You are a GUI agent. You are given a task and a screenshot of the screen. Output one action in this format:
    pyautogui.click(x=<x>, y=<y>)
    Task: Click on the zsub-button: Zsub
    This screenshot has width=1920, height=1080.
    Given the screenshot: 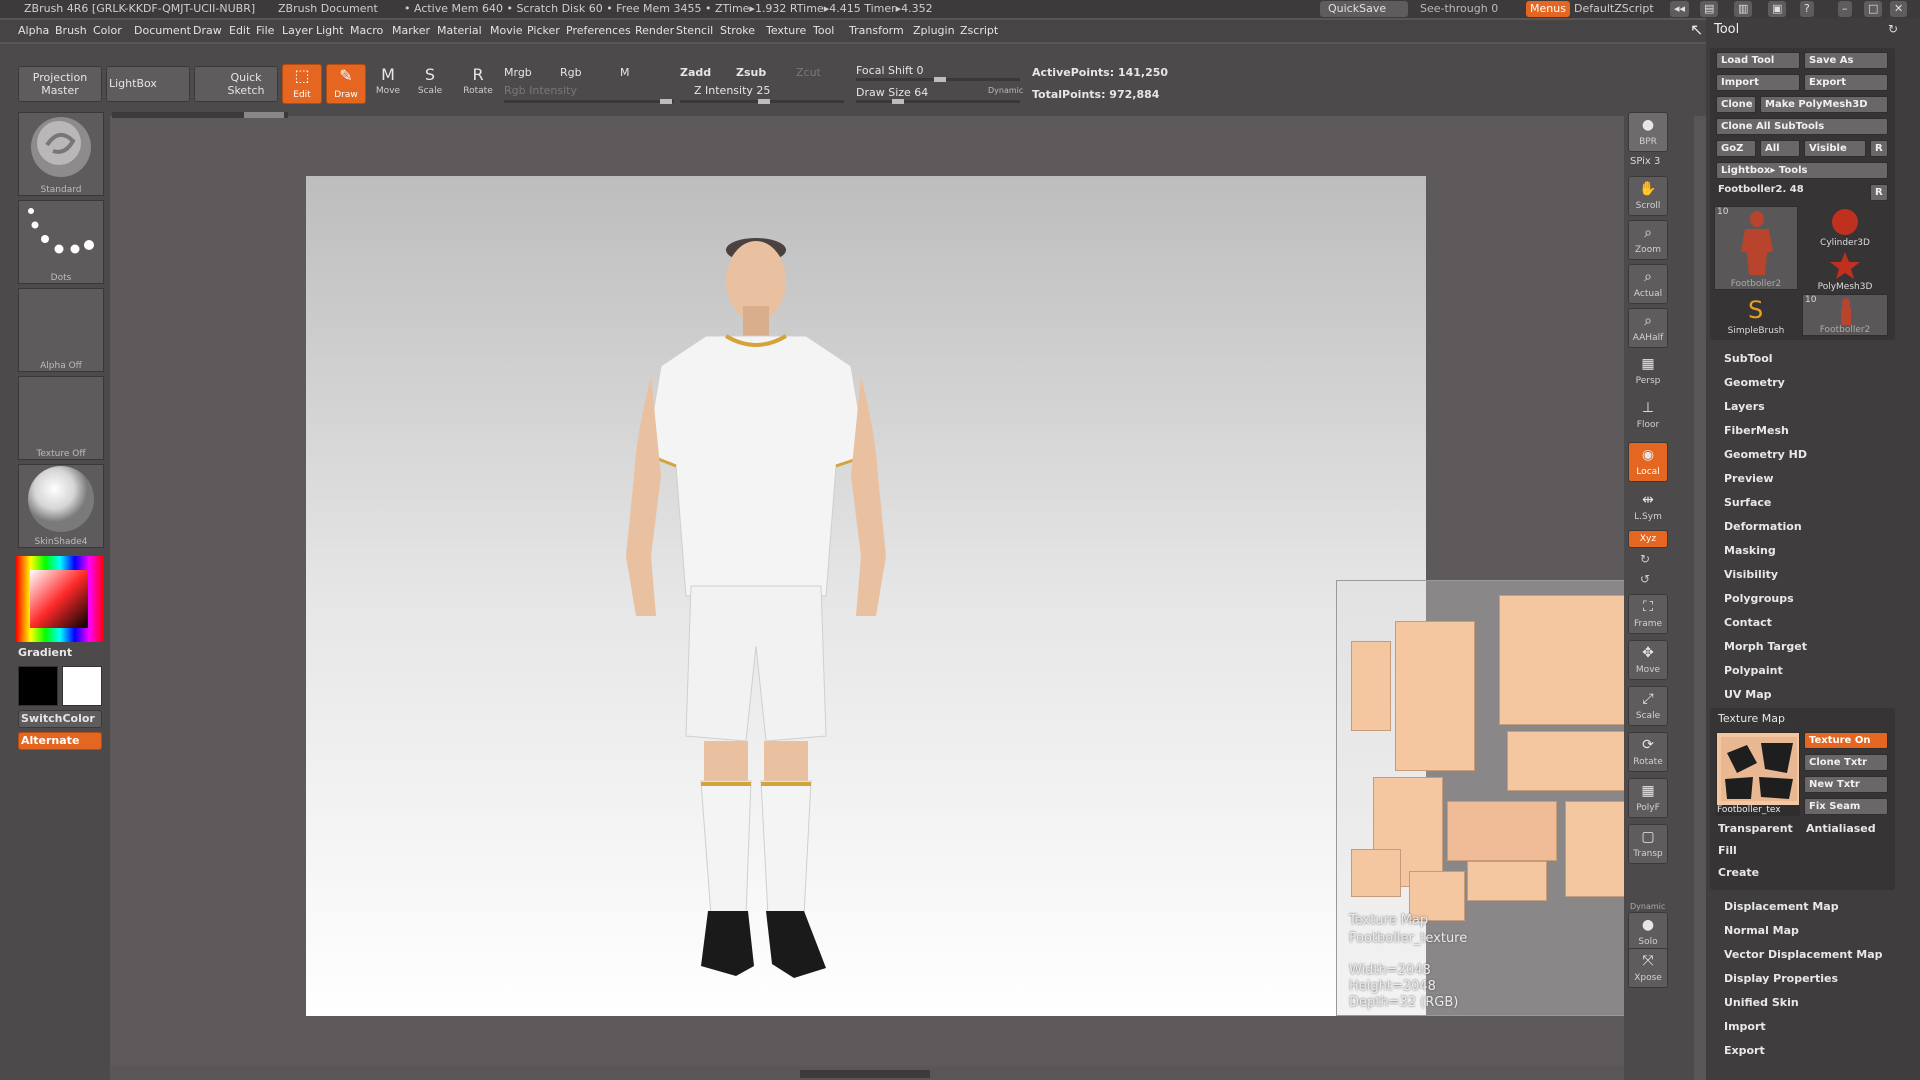 What is the action you would take?
    pyautogui.click(x=751, y=72)
    